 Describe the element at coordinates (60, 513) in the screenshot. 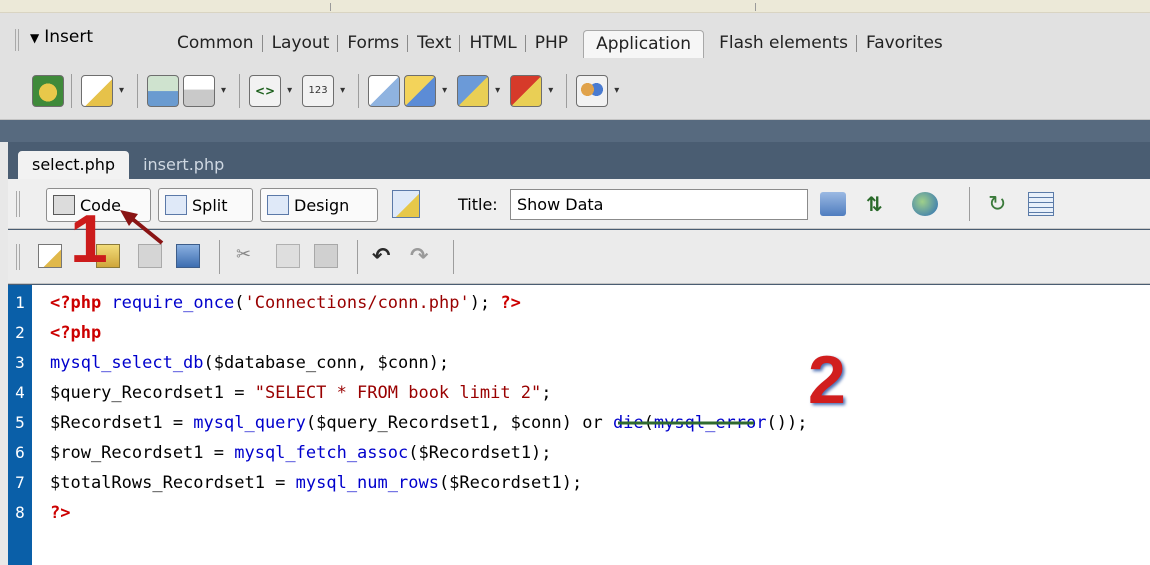

I see `code-text: ?>` at that location.